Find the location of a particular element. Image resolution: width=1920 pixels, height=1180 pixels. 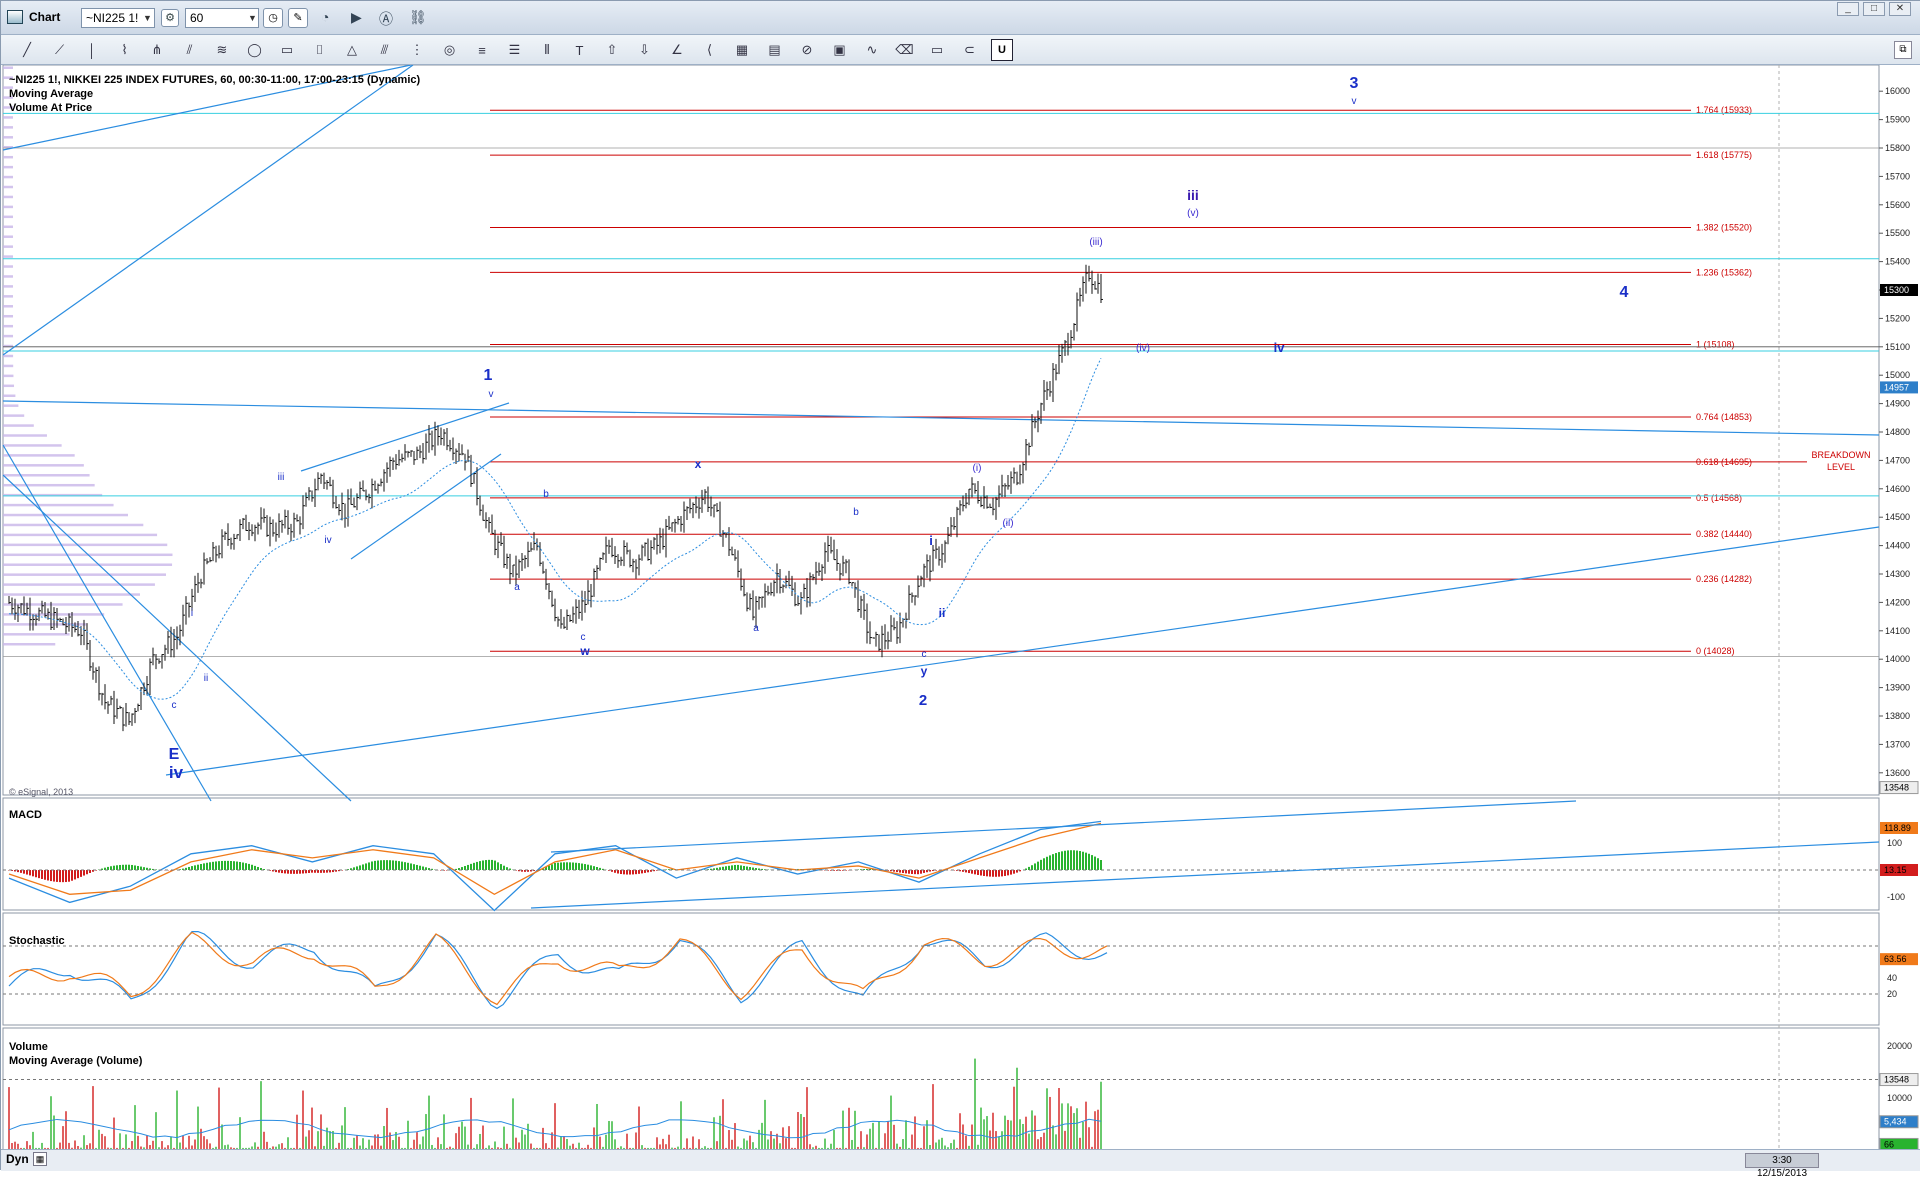

fan-icon: ⟨ is located at coordinates (710, 50).